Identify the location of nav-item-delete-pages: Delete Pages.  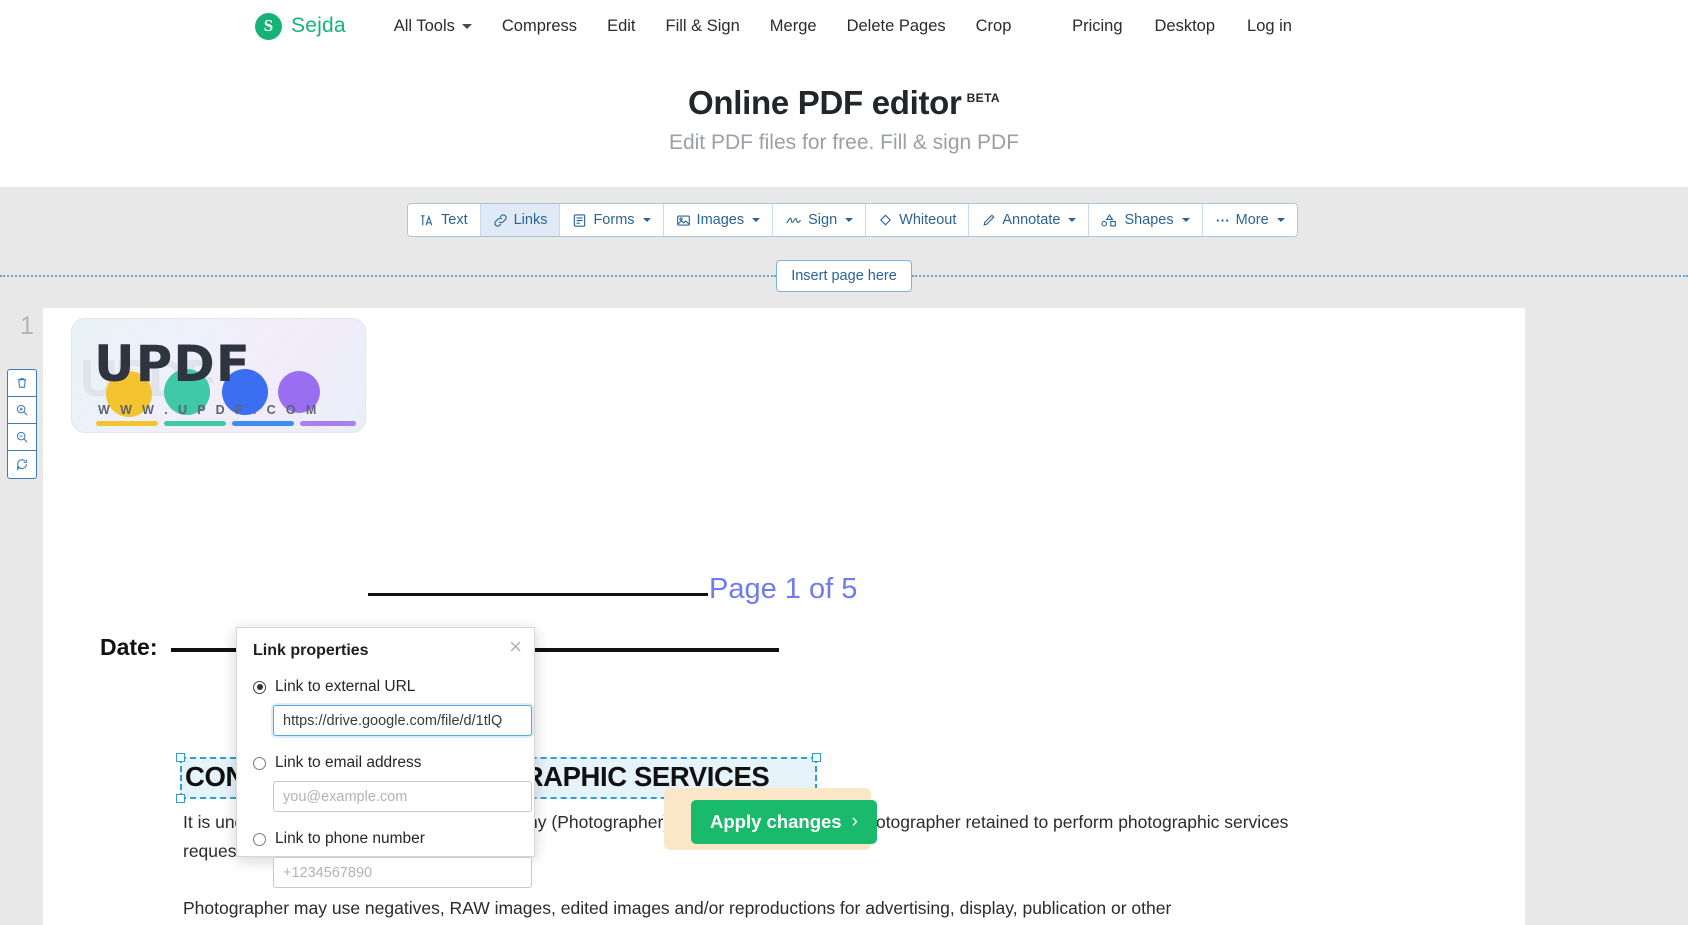
(896, 26).